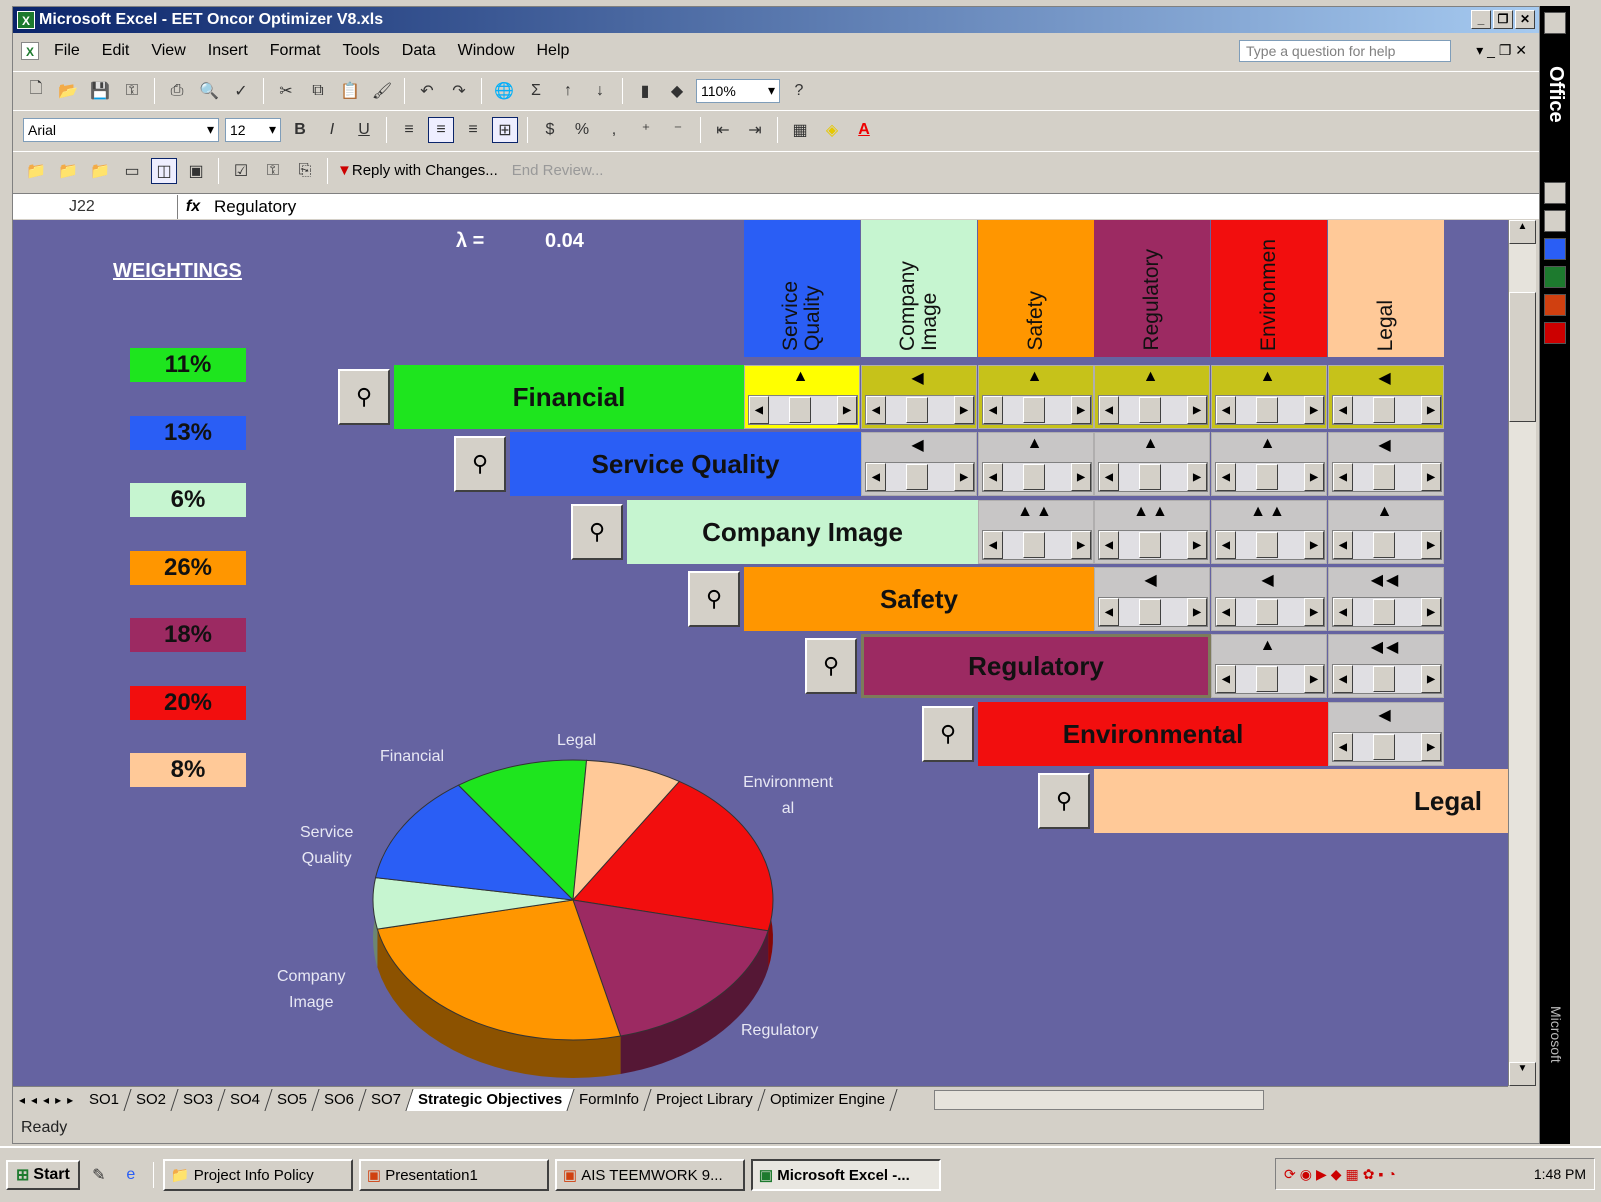  Describe the element at coordinates (43, 1175) in the screenshot. I see `start-button: ⊞ Start` at that location.